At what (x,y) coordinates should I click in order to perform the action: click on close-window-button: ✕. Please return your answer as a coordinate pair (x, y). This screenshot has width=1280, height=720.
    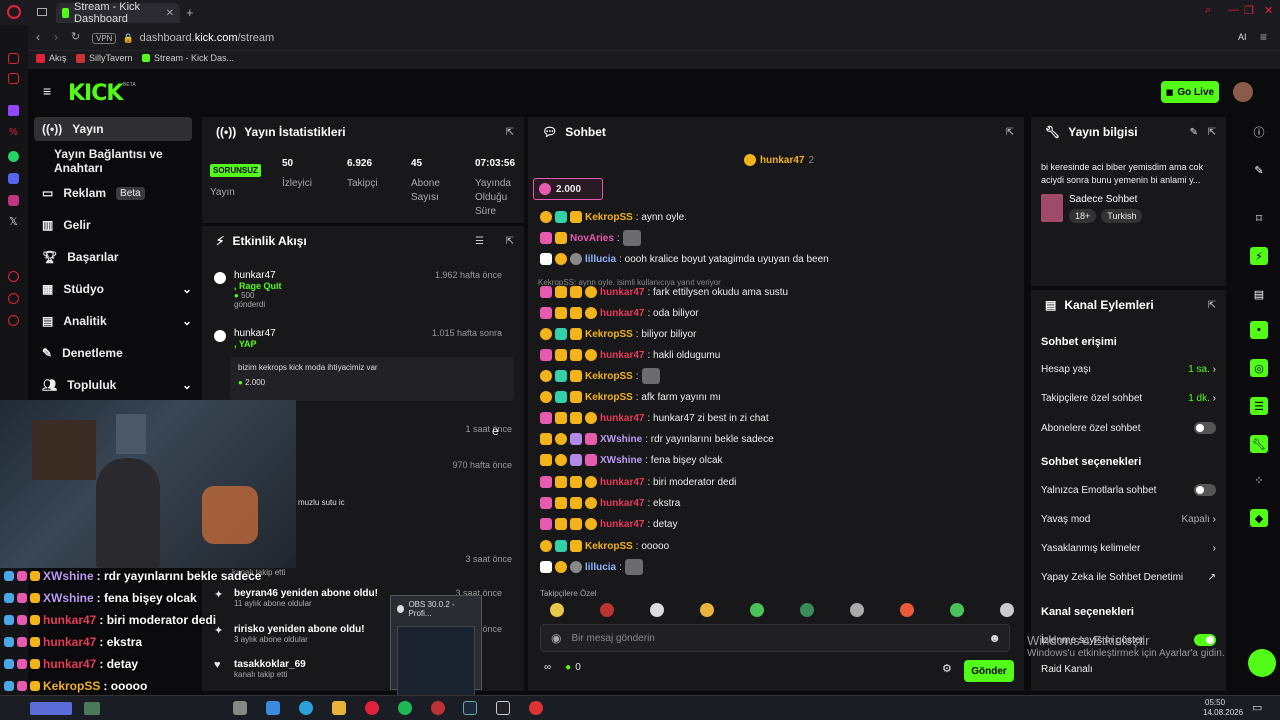
    Looking at the image, I should click on (1268, 10).